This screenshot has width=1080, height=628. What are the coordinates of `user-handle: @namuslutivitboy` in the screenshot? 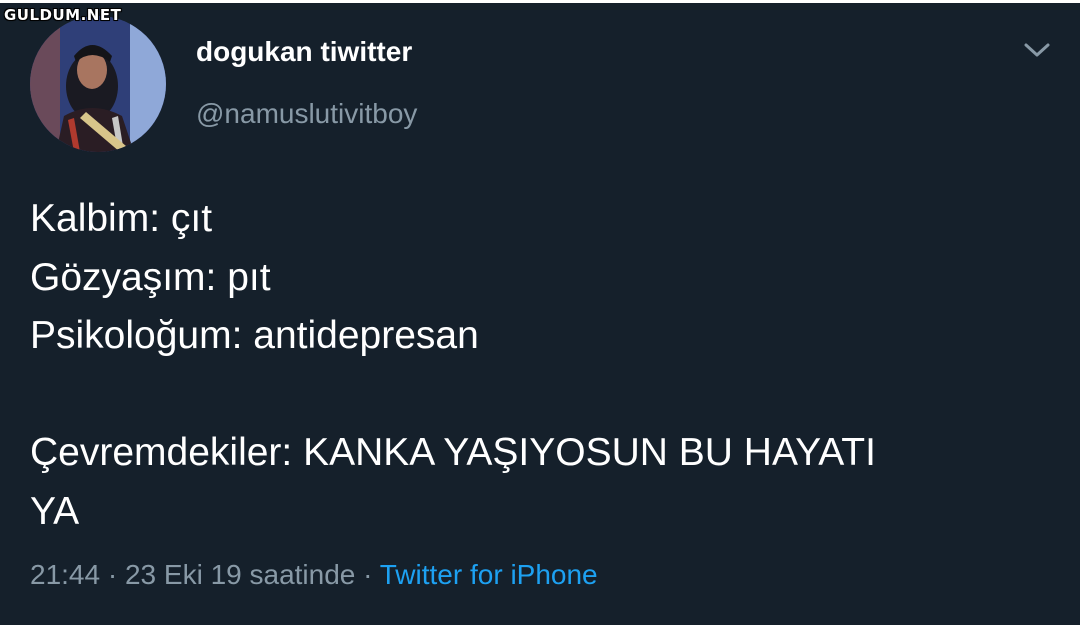 It's located at (306, 114).